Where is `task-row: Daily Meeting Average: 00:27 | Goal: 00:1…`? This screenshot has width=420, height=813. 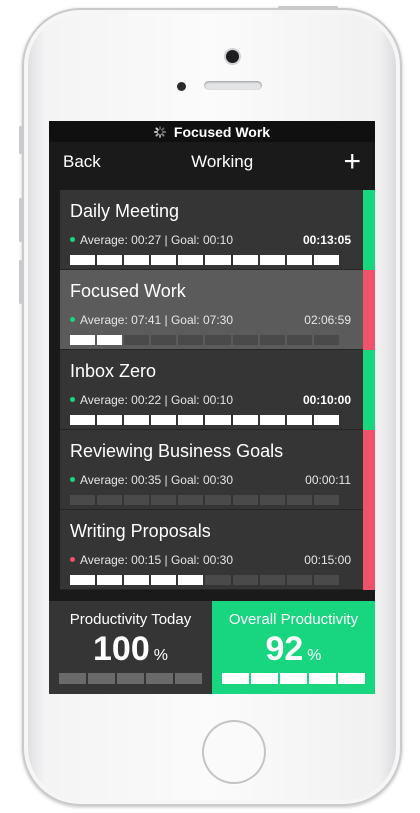 task-row: Daily Meeting Average: 00:27 | Goal: 00:1… is located at coordinates (217, 230).